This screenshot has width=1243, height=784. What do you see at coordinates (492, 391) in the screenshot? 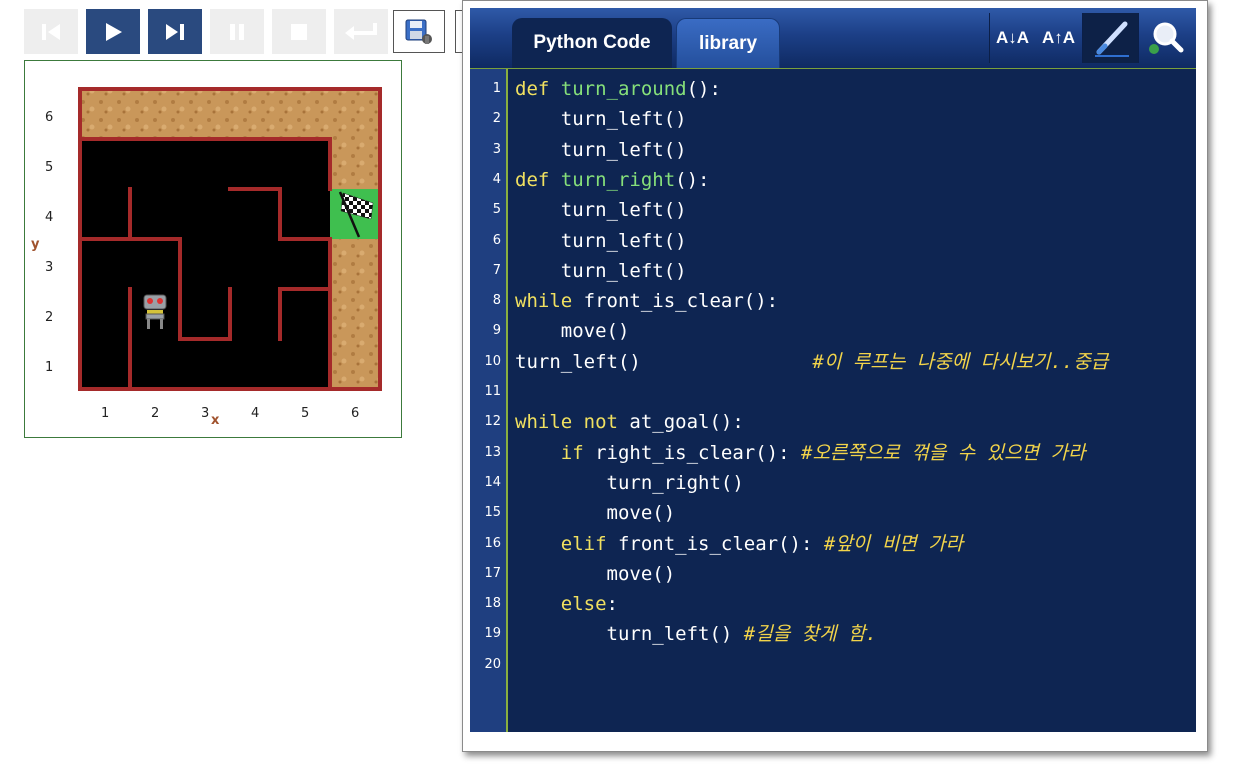
I see `line-number: 11` at bounding box center [492, 391].